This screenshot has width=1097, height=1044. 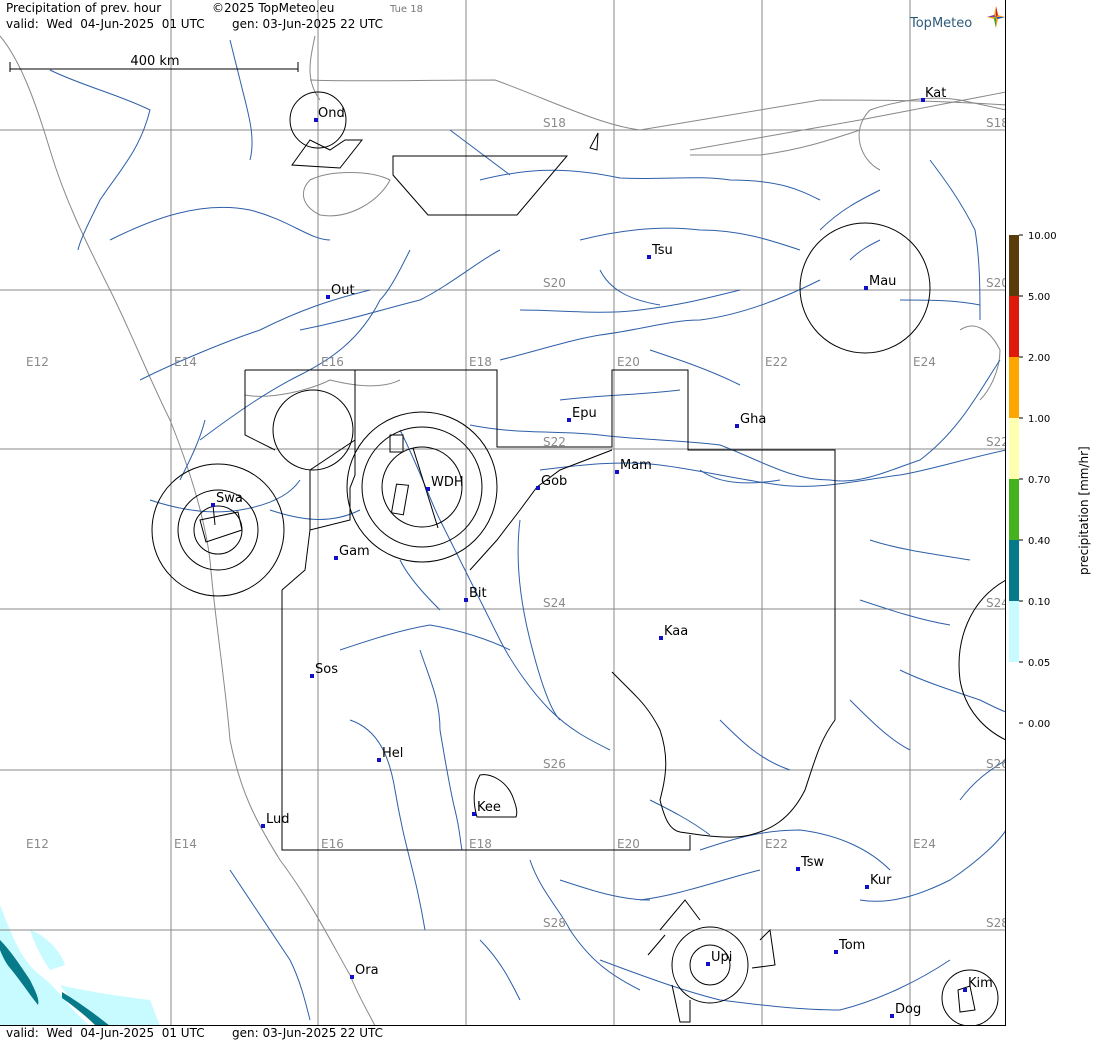 What do you see at coordinates (343, 290) in the screenshot?
I see `svg-text: Out` at bounding box center [343, 290].